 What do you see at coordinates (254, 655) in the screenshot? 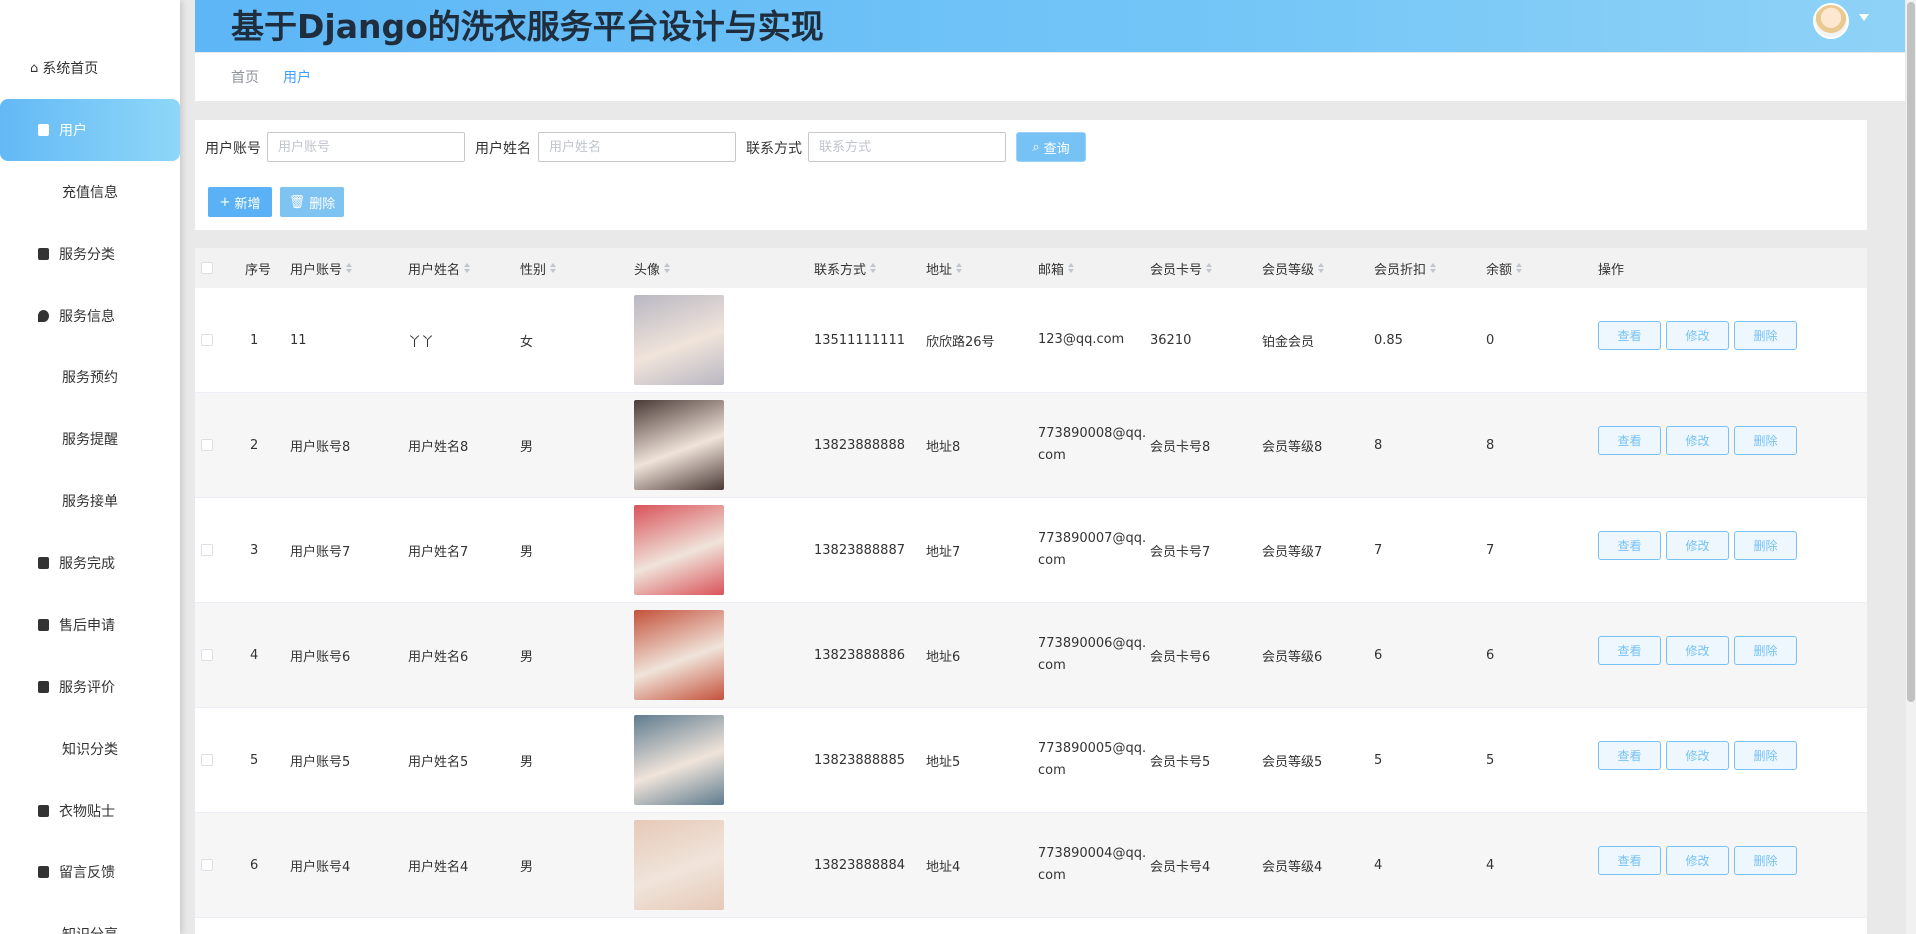
I see `cell-no: 4` at bounding box center [254, 655].